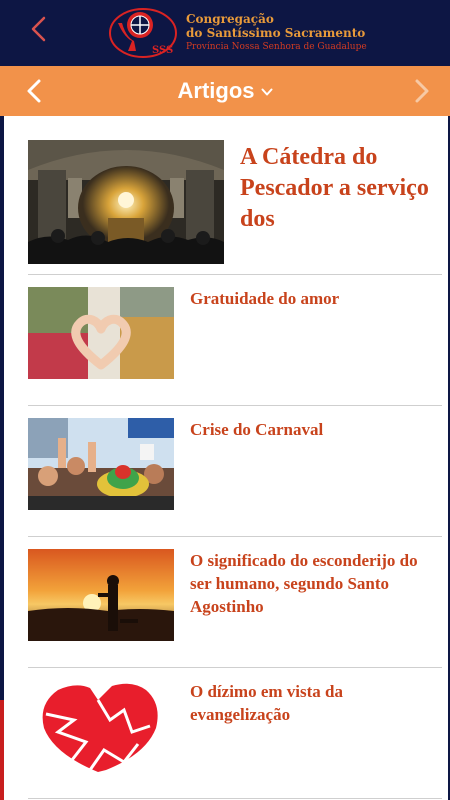 The width and height of the screenshot is (450, 800). I want to click on featured-article: A Cátedra do Pescador a serviço dos, so click(235, 204).